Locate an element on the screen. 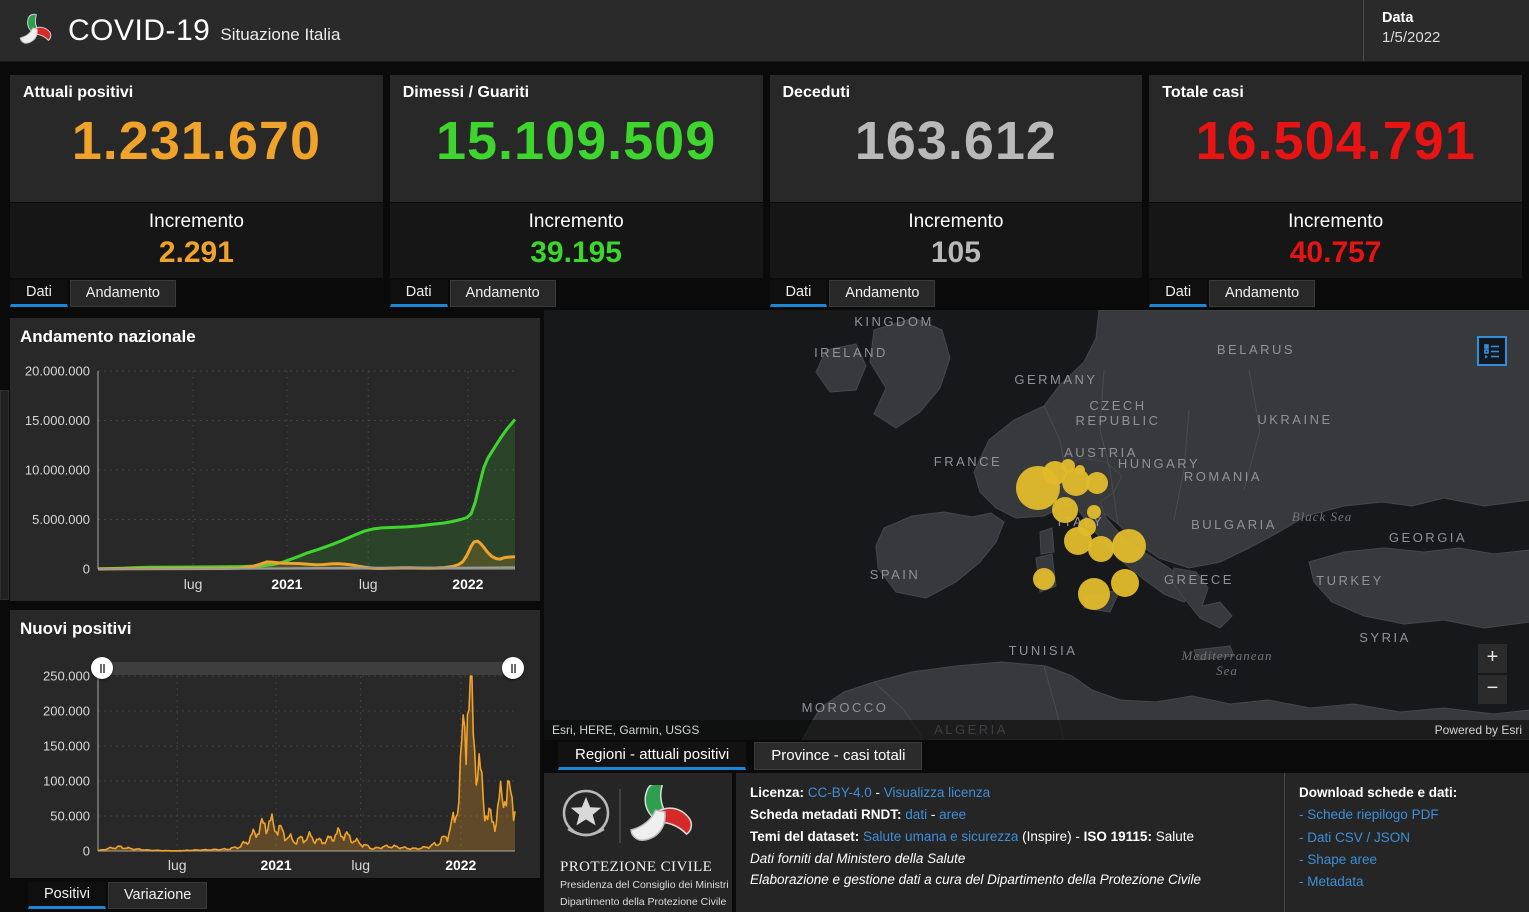 The height and width of the screenshot is (912, 1529). card-title: Deceduti is located at coordinates (816, 92).